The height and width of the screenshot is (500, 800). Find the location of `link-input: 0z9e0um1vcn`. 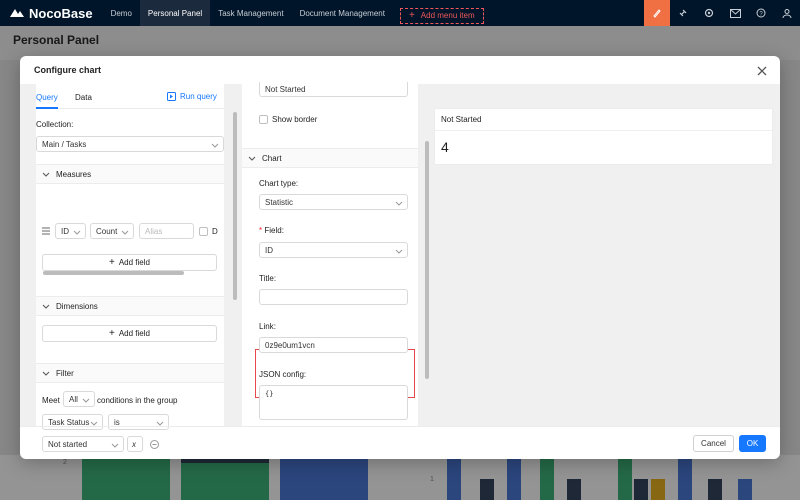

link-input: 0z9e0um1vcn is located at coordinates (333, 345).